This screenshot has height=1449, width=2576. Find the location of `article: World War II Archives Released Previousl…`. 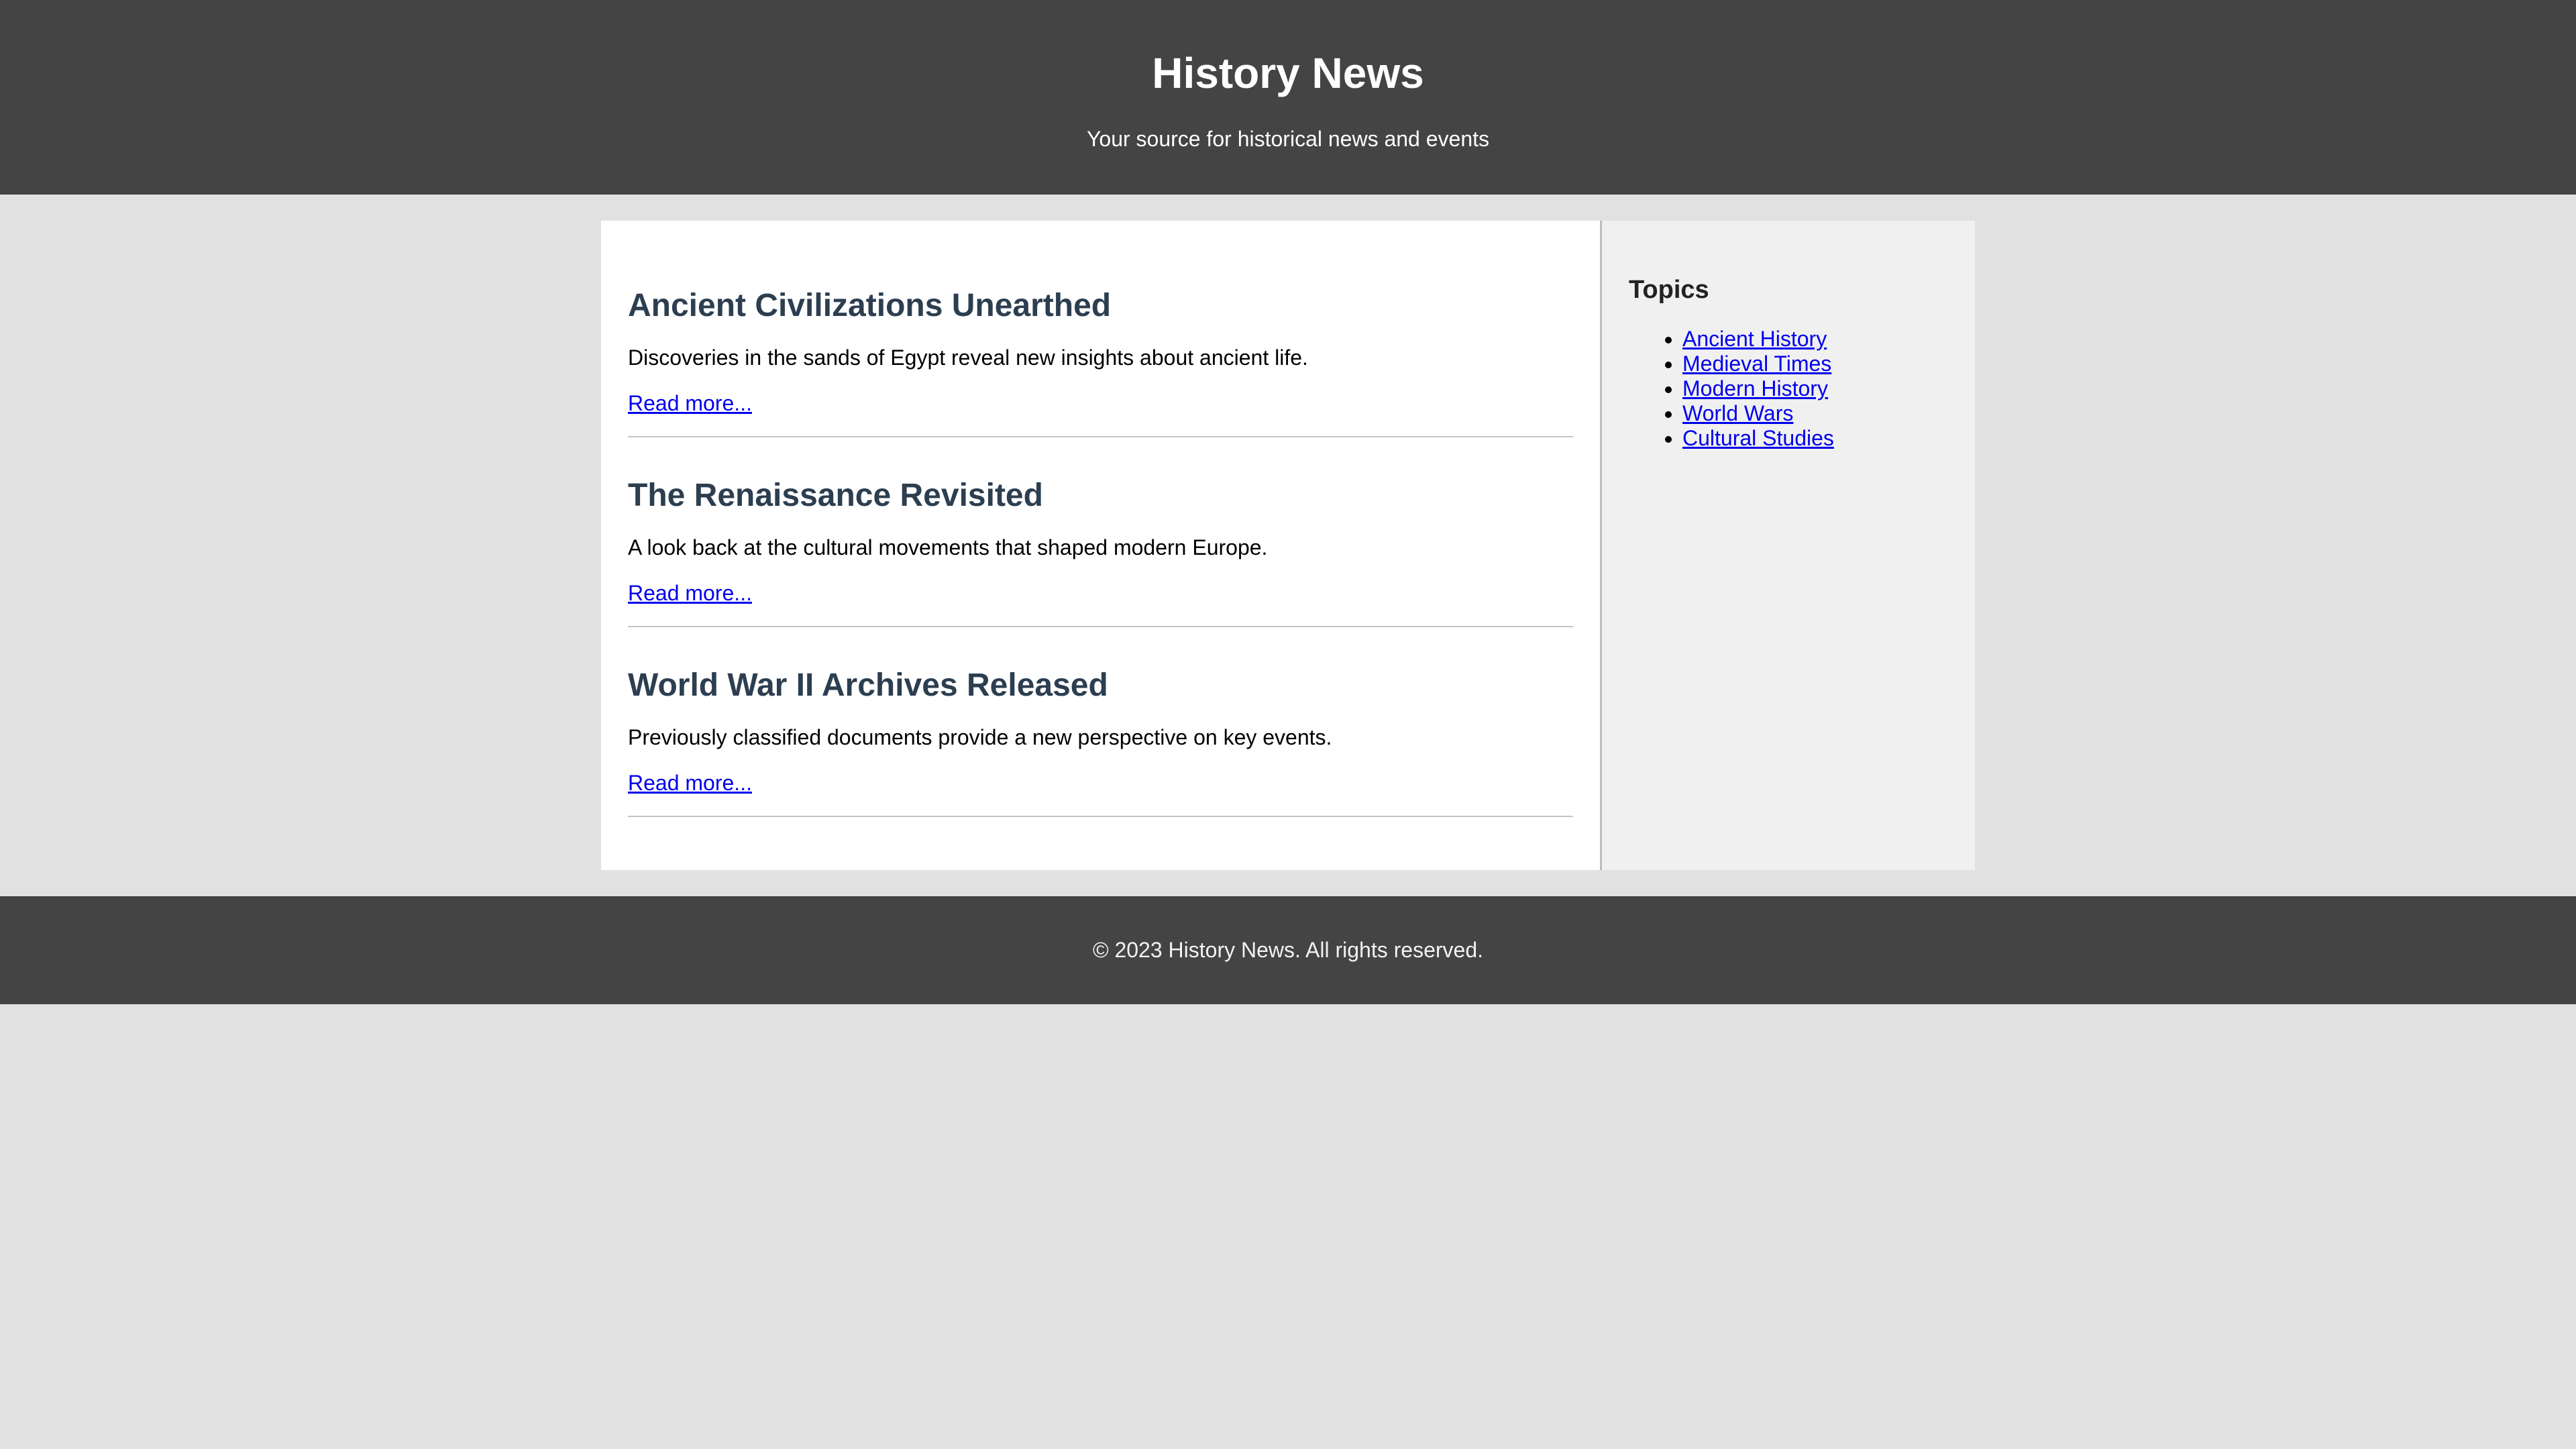

article: World War II Archives Released Previousl… is located at coordinates (1100, 722).